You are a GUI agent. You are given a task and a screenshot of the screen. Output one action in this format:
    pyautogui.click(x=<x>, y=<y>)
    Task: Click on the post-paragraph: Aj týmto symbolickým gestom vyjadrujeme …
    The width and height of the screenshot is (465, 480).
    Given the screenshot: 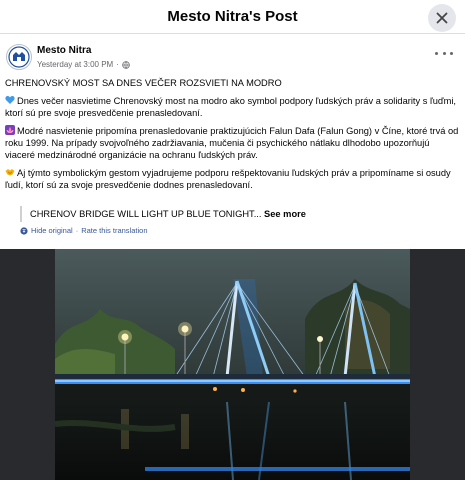 What is the action you would take?
    pyautogui.click(x=232, y=179)
    